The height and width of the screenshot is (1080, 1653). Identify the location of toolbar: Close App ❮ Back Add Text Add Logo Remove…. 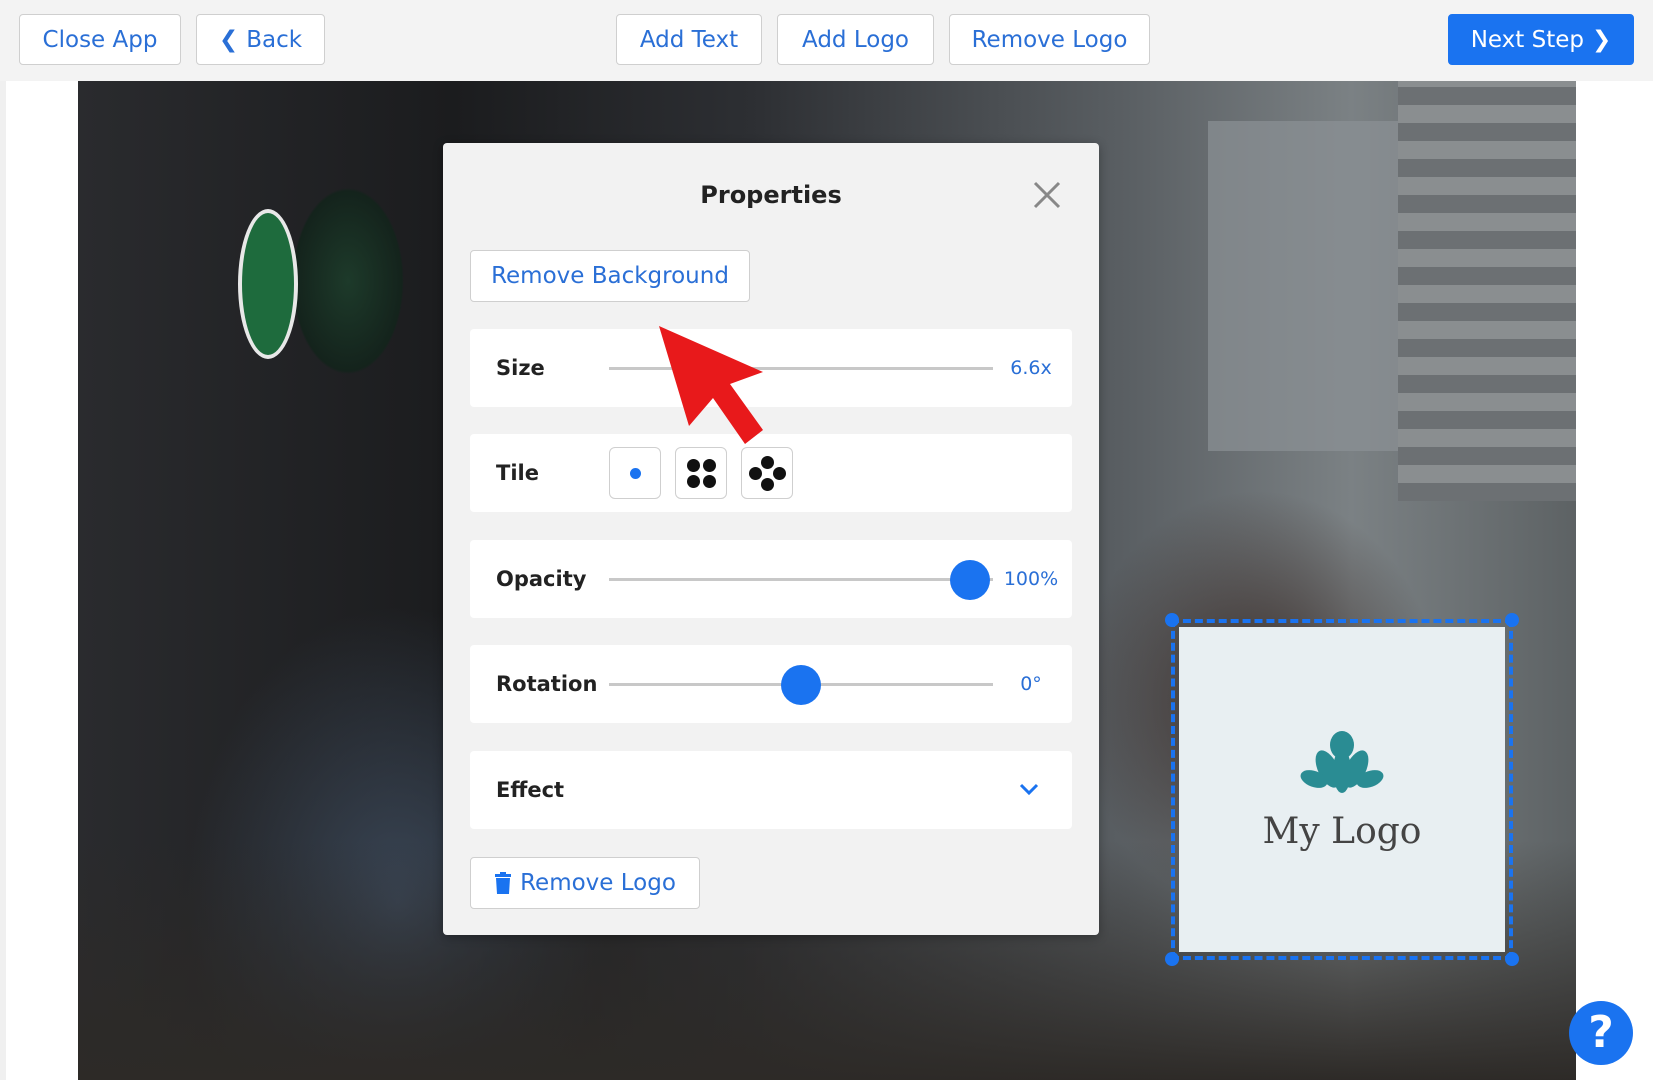
(826, 40).